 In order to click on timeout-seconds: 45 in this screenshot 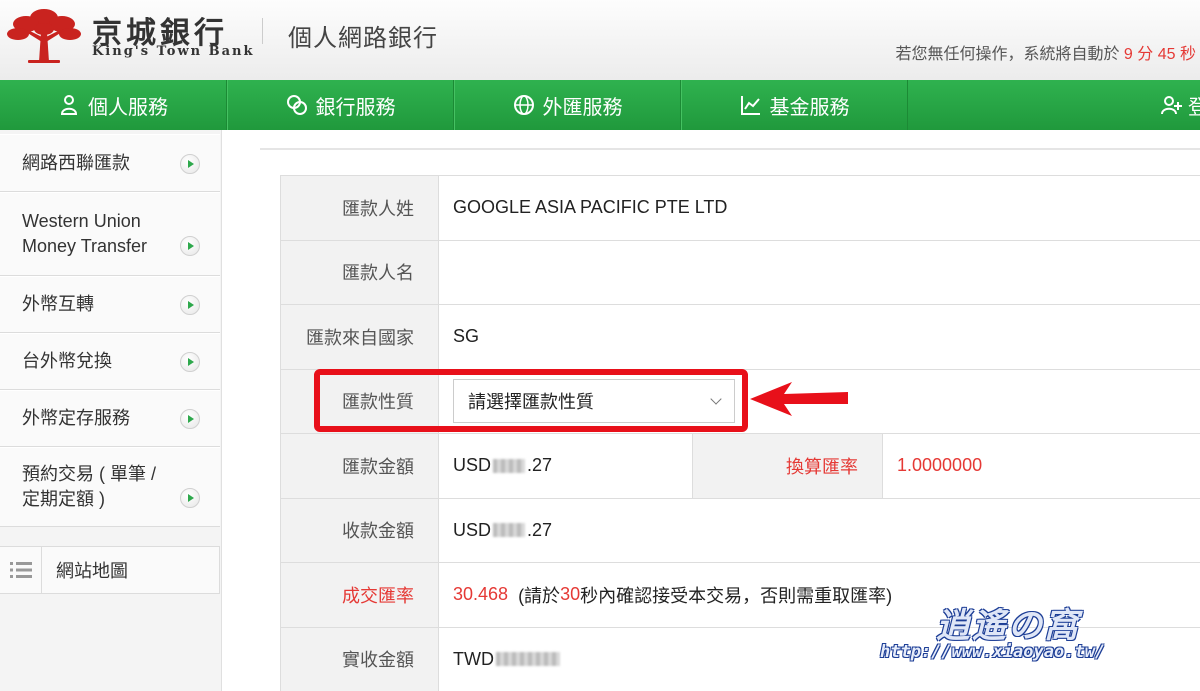, I will do `click(1166, 54)`.